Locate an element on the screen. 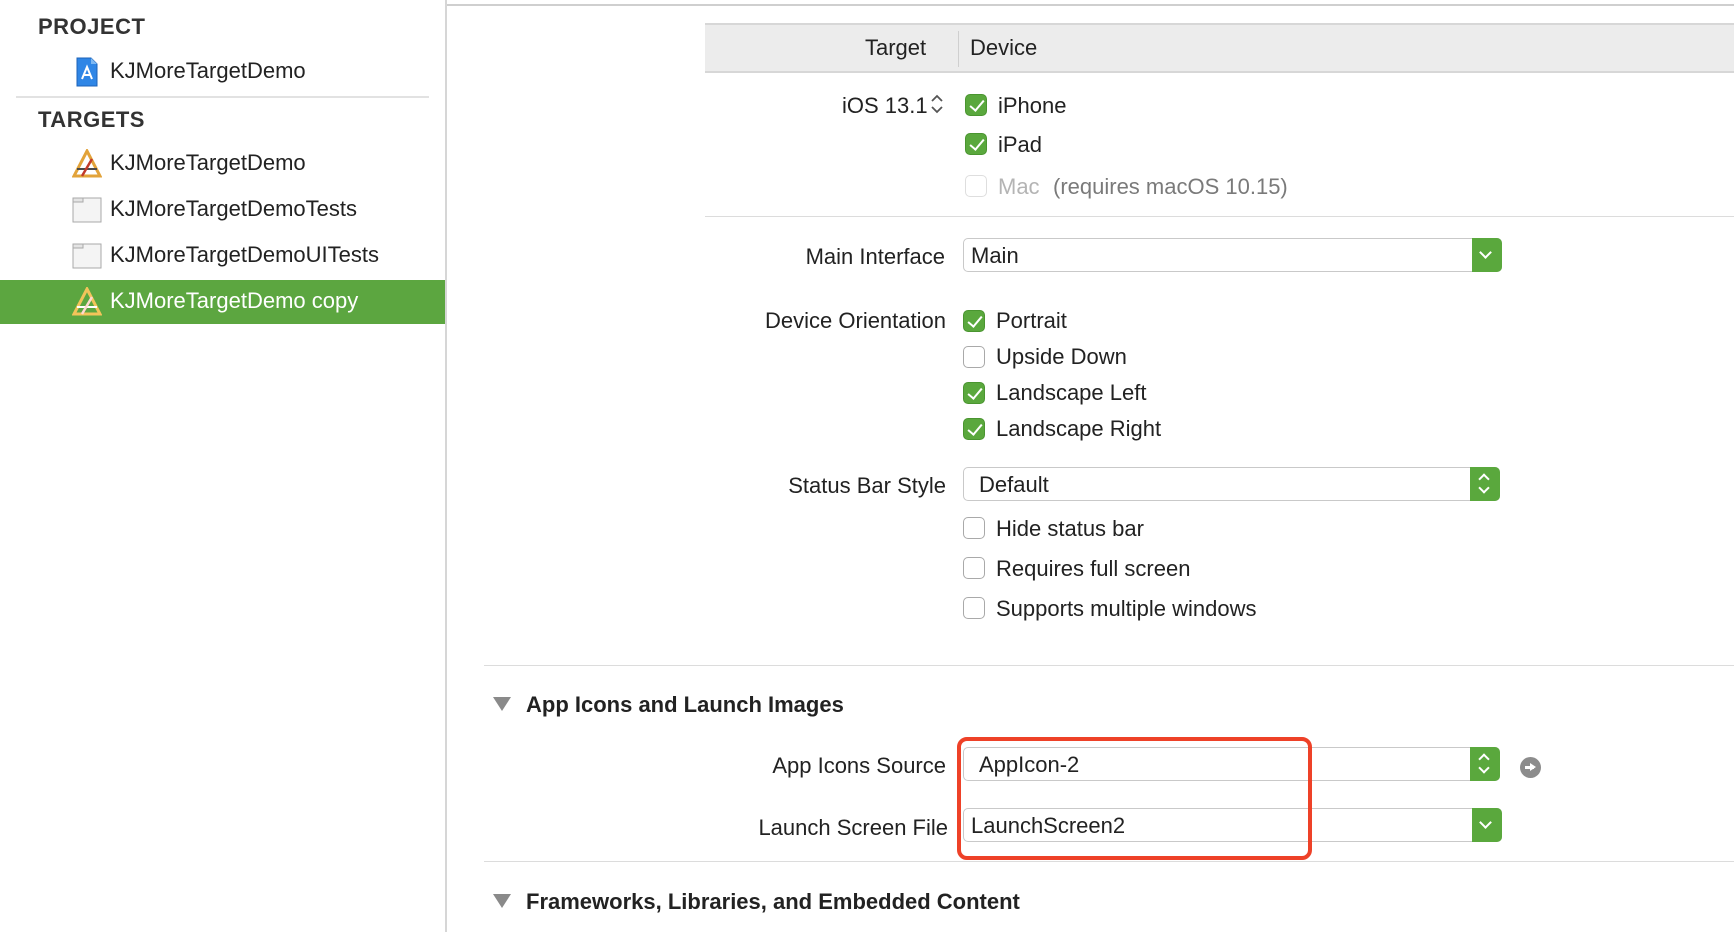 Image resolution: width=1734 pixels, height=932 pixels. sidebar-item-target-copy: KJMoreTargetDemo copy is located at coordinates (222, 302).